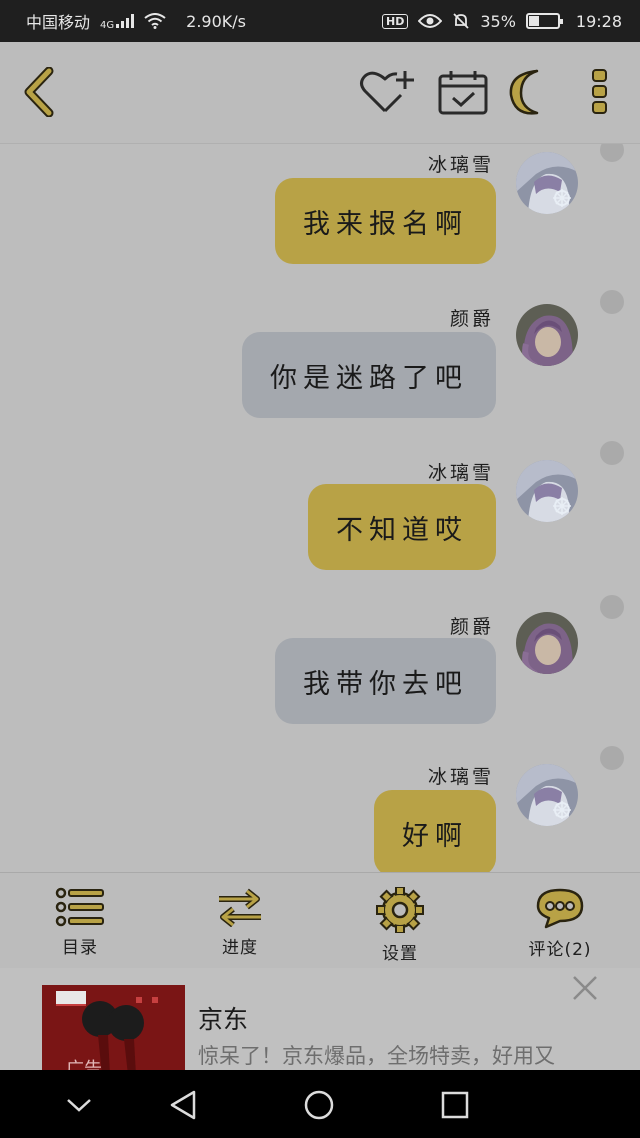 The image size is (640, 1138). I want to click on signal-icon, so click(125, 21).